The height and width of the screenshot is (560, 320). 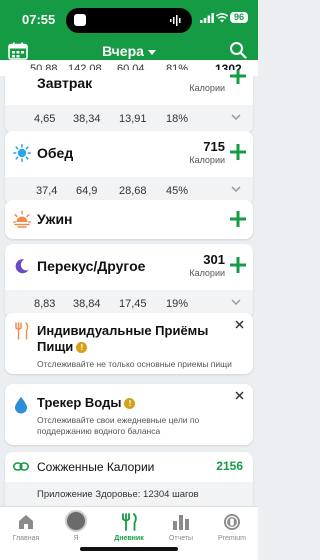 I want to click on dynamic-island, so click(x=129, y=20).